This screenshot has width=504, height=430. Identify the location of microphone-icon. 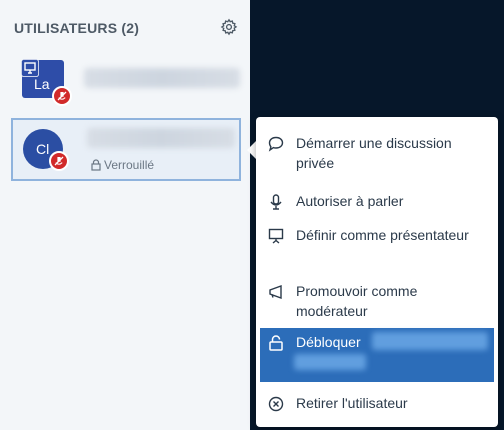
(276, 202).